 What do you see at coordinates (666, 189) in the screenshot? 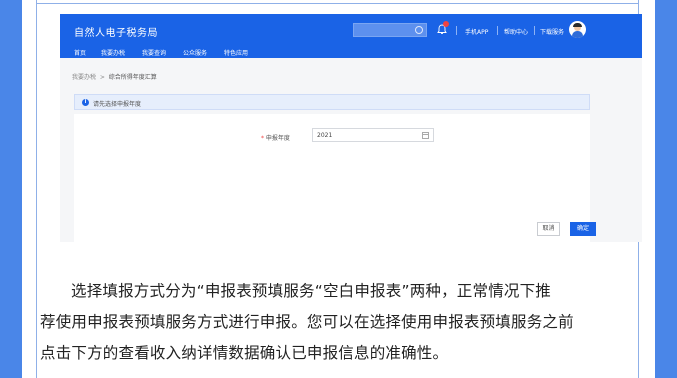
I see `right-border-bar` at bounding box center [666, 189].